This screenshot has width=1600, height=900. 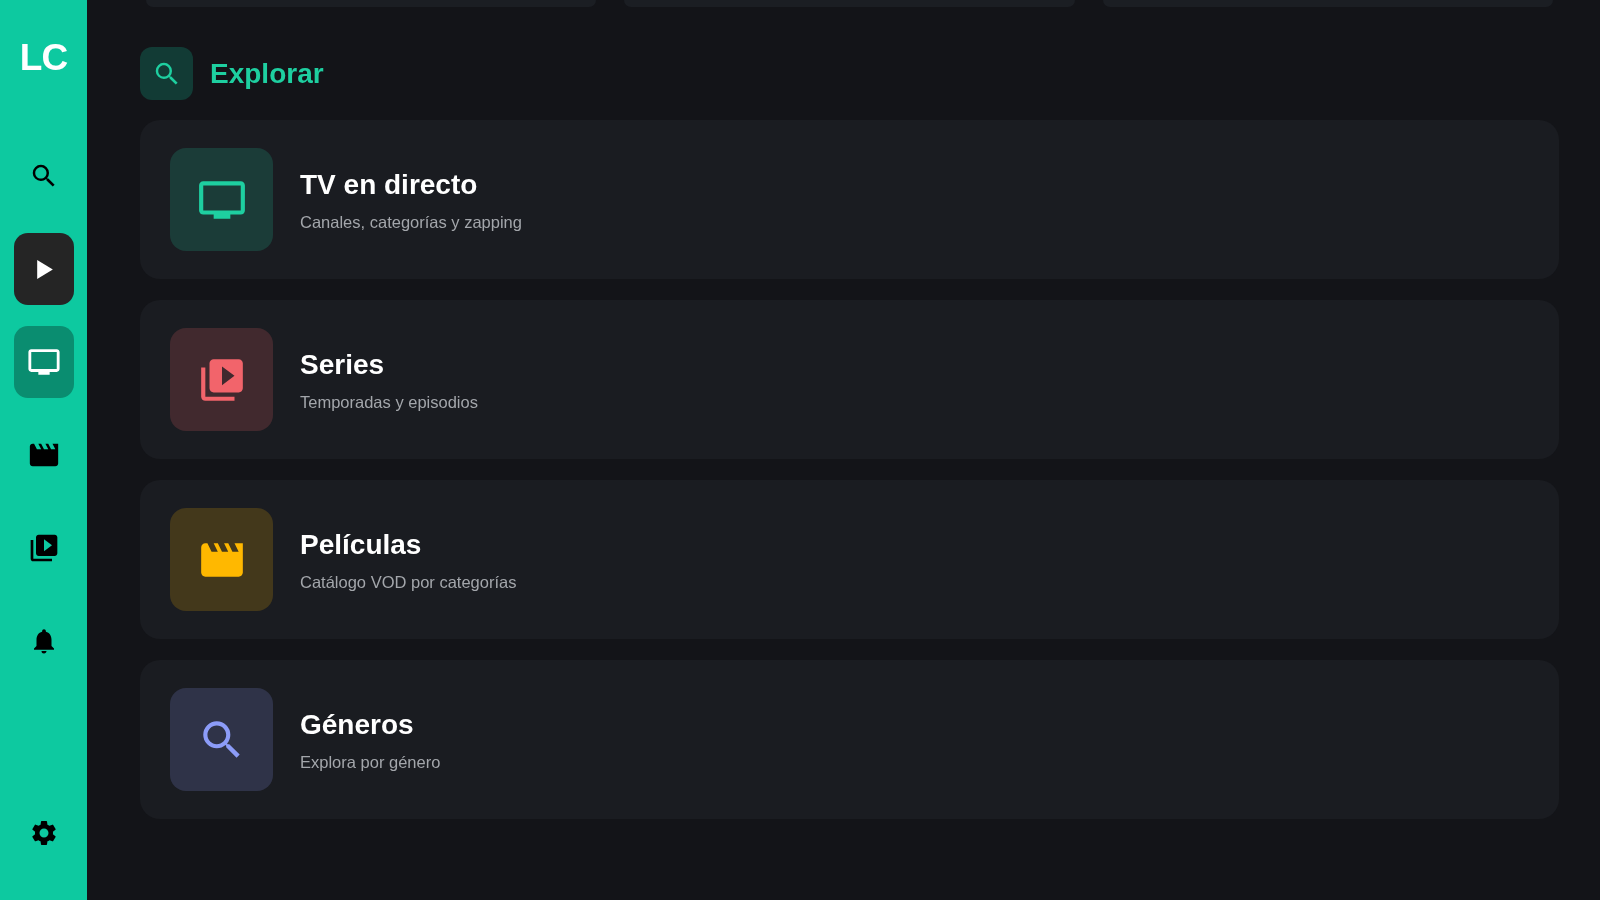 I want to click on app-logo: LC, so click(x=43, y=58).